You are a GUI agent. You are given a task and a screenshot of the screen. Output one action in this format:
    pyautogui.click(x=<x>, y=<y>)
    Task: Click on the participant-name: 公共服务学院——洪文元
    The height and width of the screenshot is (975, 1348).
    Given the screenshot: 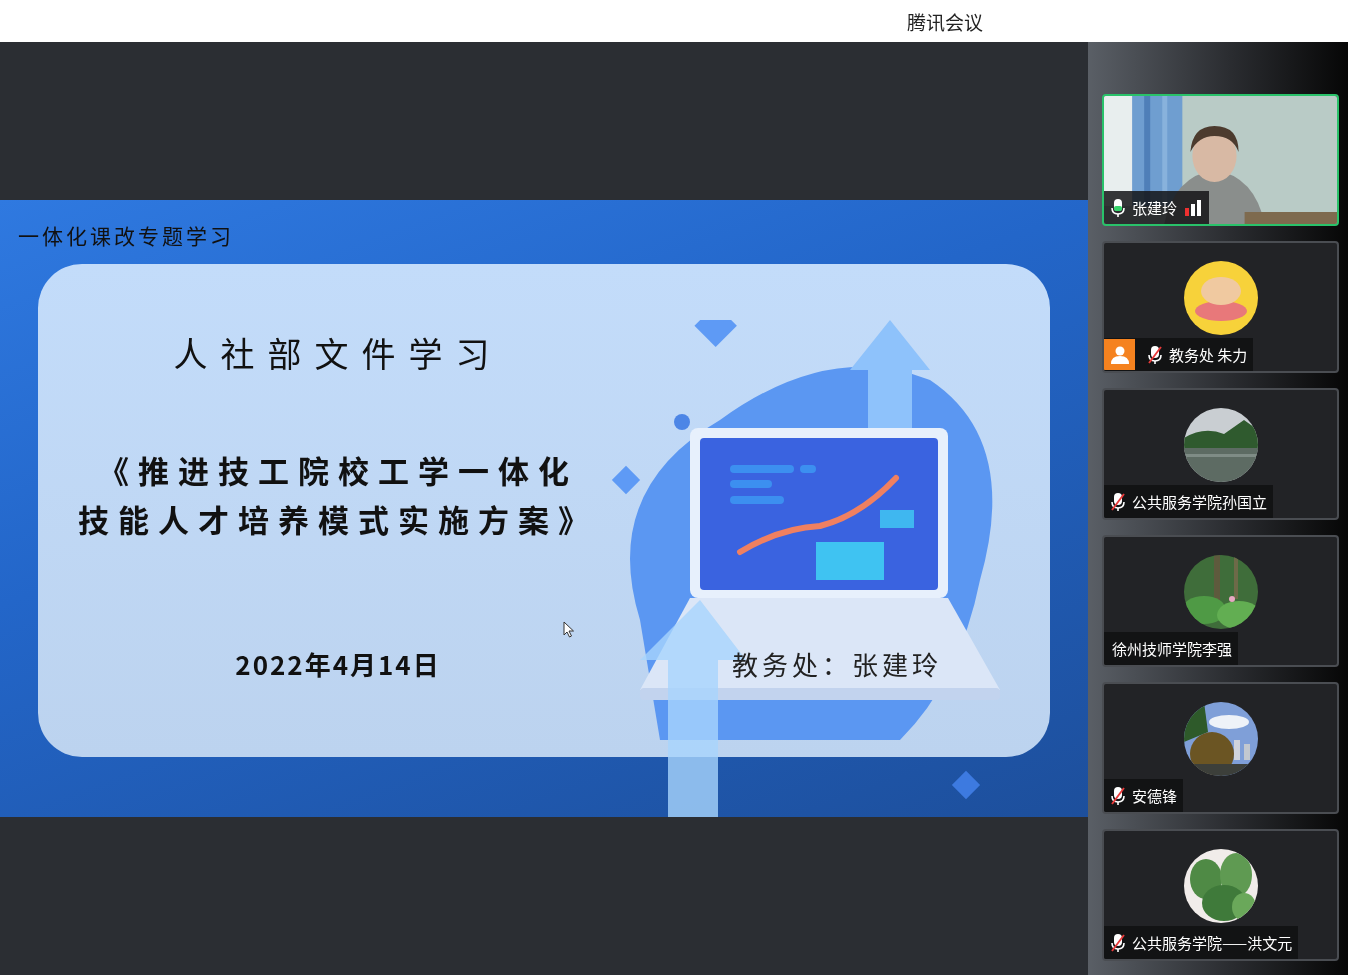 What is the action you would take?
    pyautogui.click(x=1212, y=942)
    